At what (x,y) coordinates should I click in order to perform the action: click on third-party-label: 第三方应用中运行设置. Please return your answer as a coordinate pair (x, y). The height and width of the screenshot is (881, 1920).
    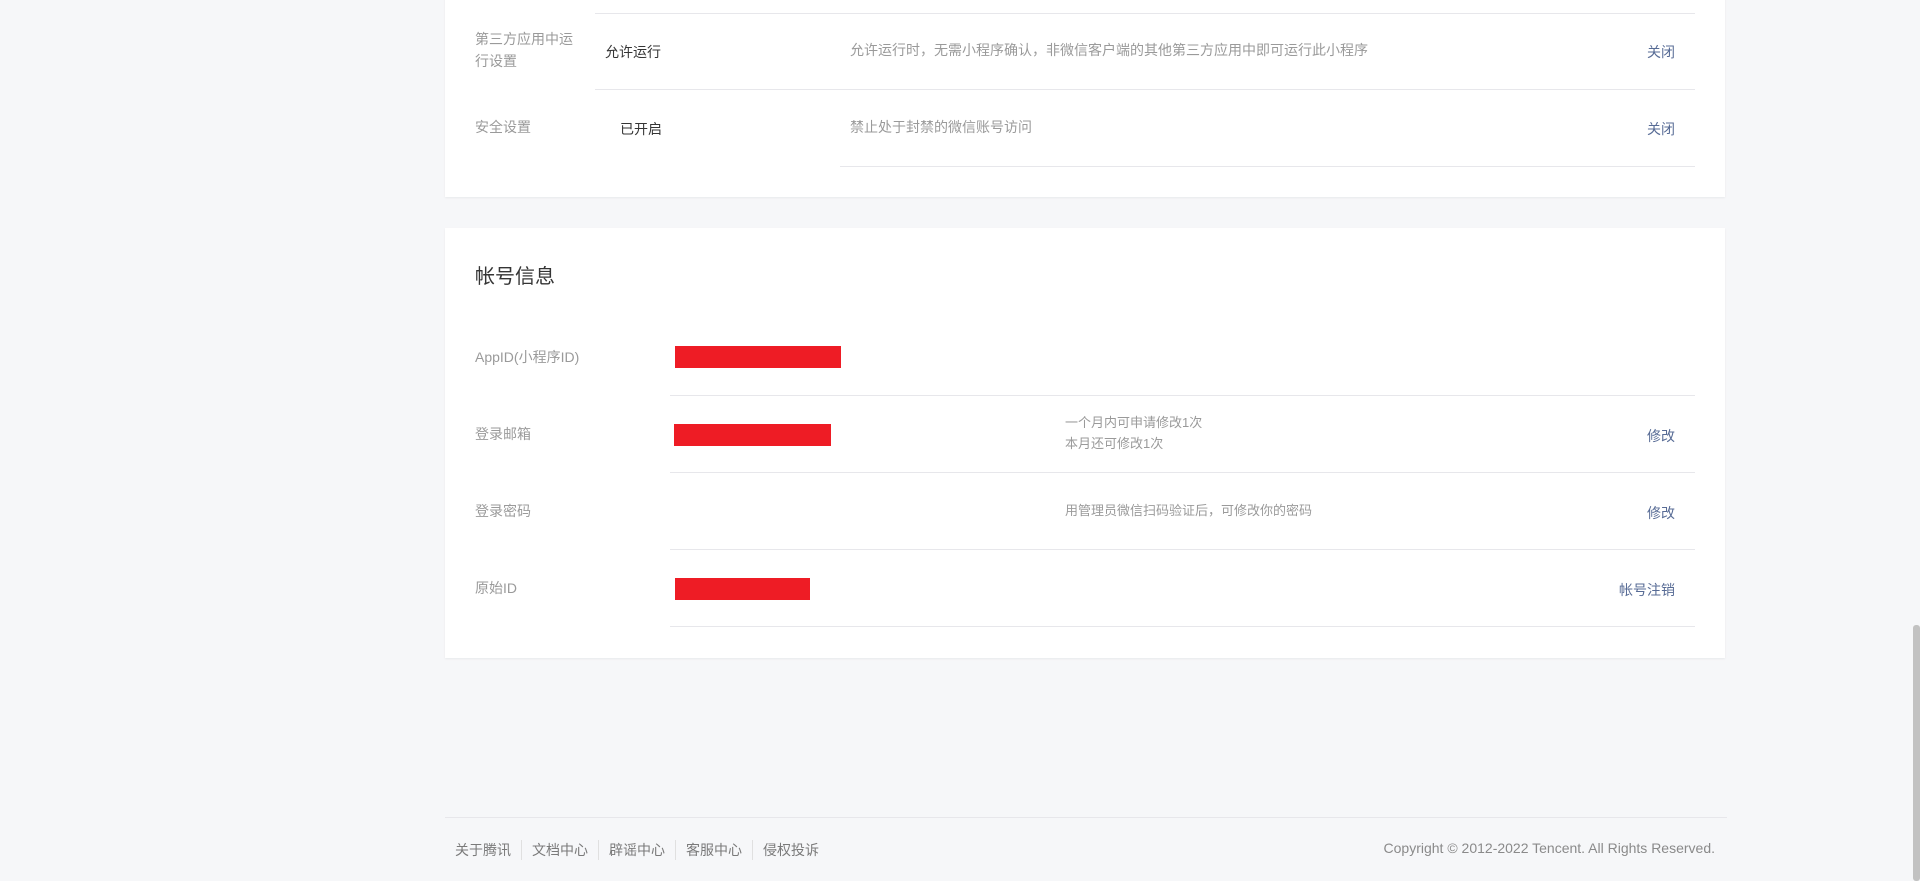
    Looking at the image, I should click on (524, 50).